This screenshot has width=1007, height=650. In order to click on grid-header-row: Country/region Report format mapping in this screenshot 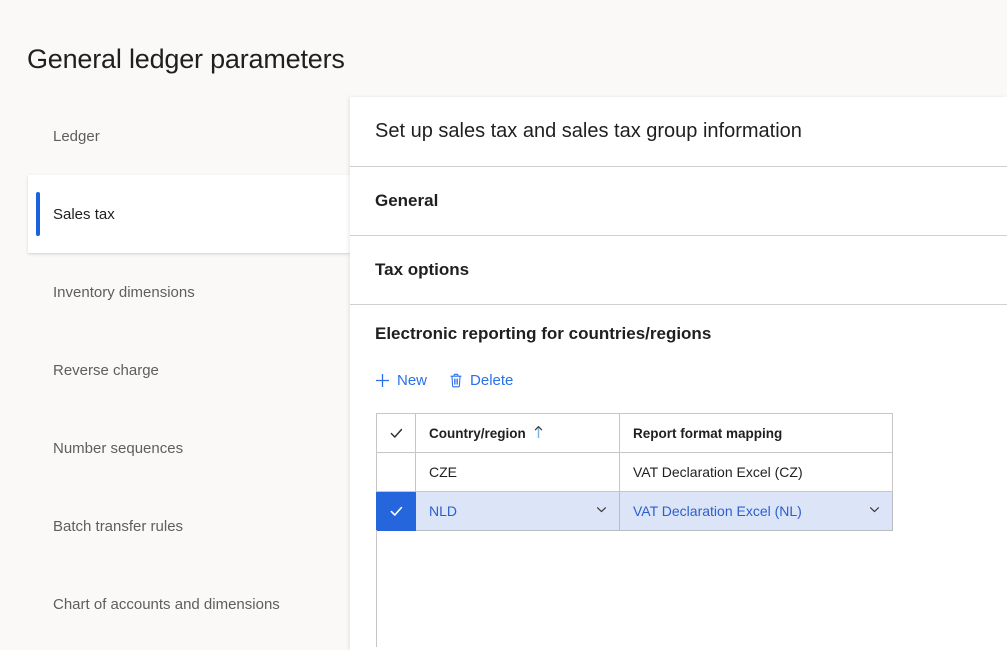, I will do `click(634, 433)`.